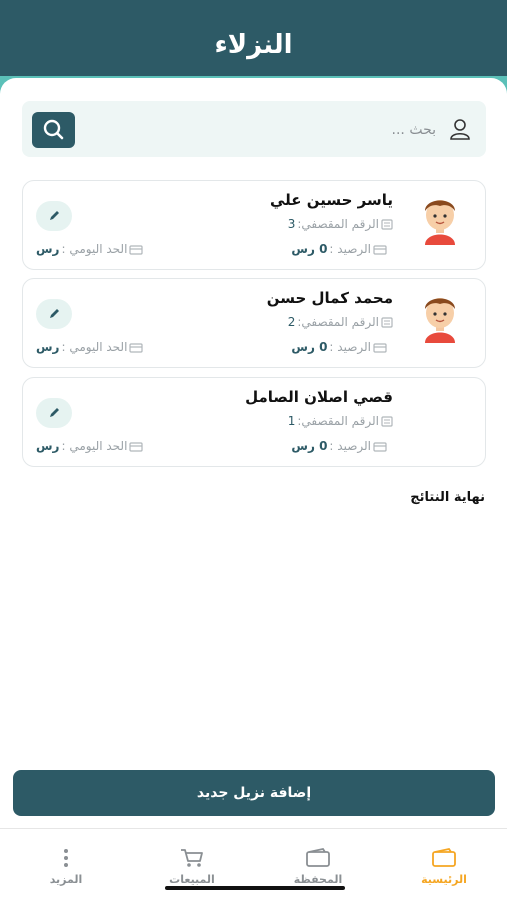 The image size is (507, 901). I want to click on guest-name: ياسر حسين علي, so click(331, 200).